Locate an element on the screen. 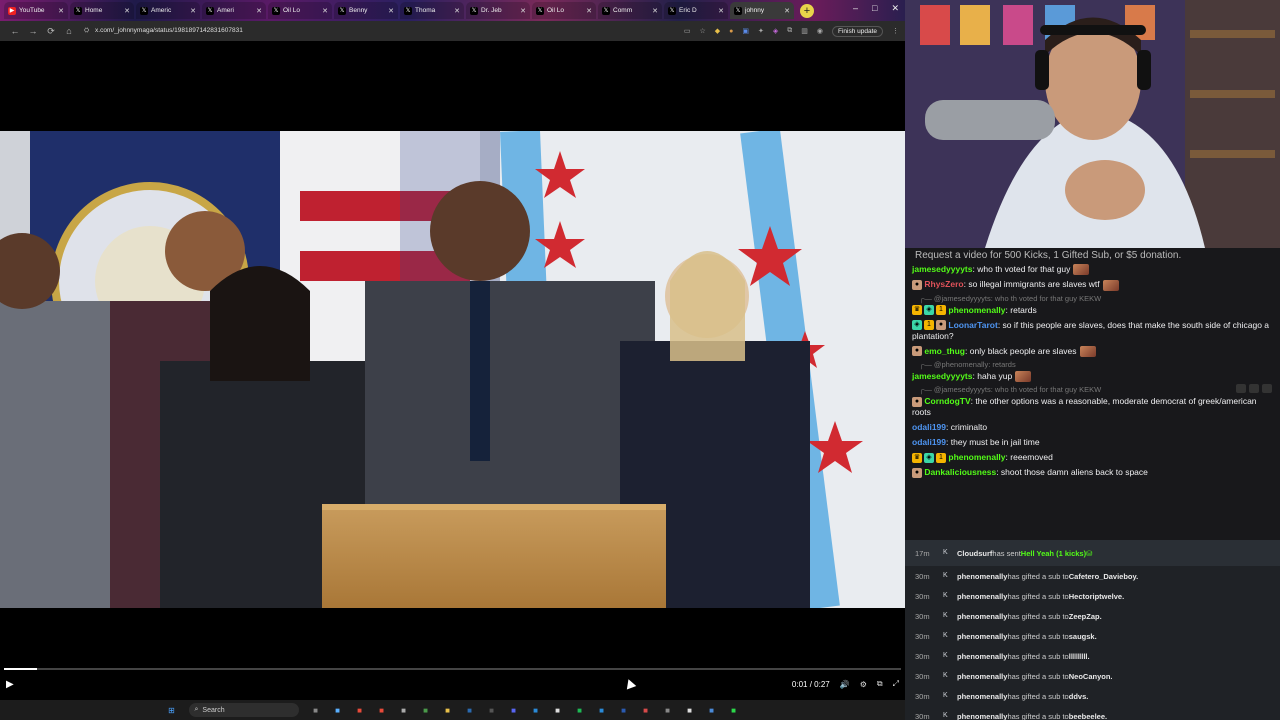 This screenshot has height=720, width=1280. pip-icon: ⧉ is located at coordinates (880, 684).